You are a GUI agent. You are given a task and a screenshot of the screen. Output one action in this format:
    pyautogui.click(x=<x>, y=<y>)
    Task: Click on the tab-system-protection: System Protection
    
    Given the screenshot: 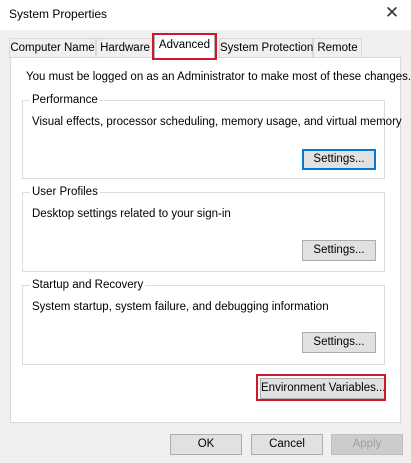 What is the action you would take?
    pyautogui.click(x=266, y=48)
    